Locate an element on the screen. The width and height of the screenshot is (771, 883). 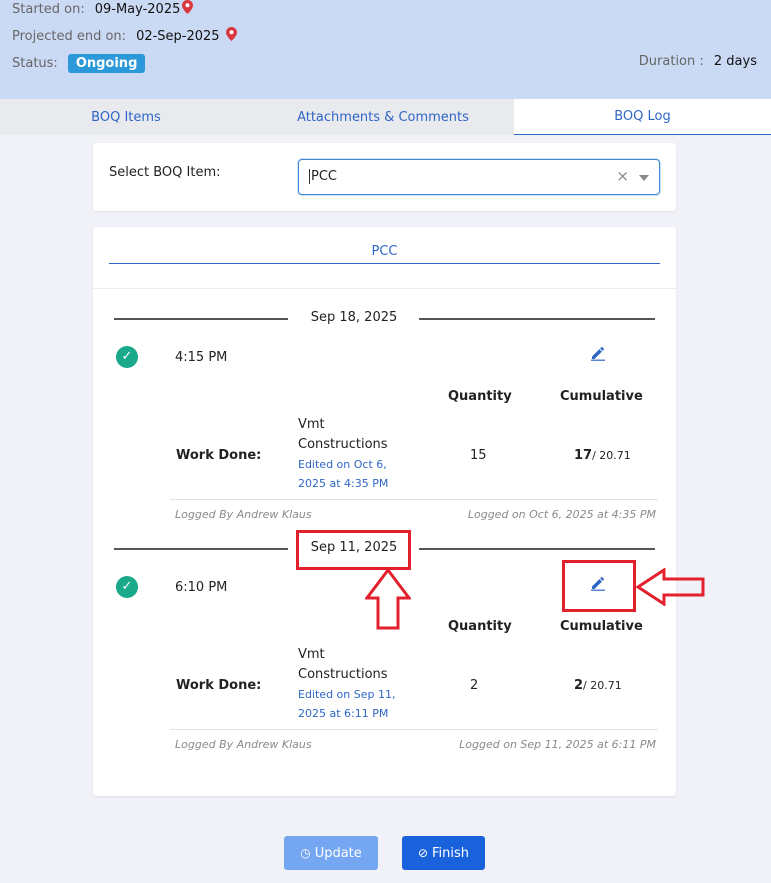
select-boq-label: Select BOQ Item: is located at coordinates (165, 172).